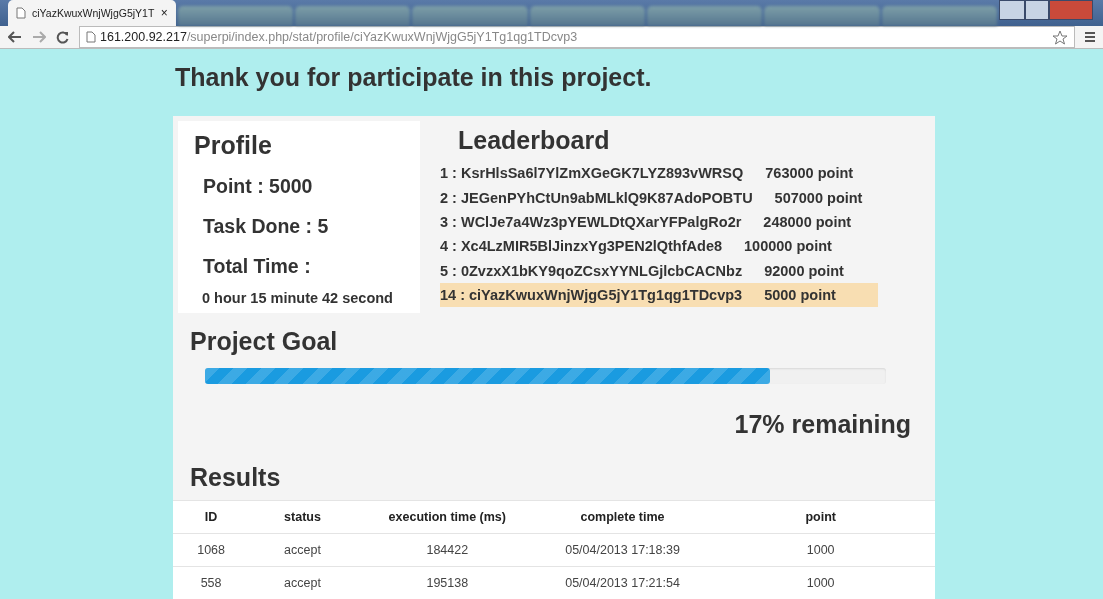  I want to click on url-host: 161.200.92.217, so click(143, 37).